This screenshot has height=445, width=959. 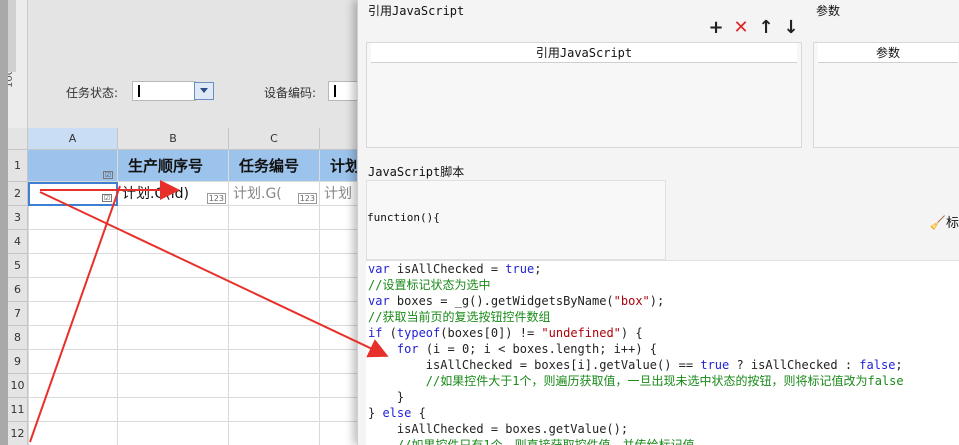 What do you see at coordinates (18, 242) in the screenshot?
I see `row-header: 4` at bounding box center [18, 242].